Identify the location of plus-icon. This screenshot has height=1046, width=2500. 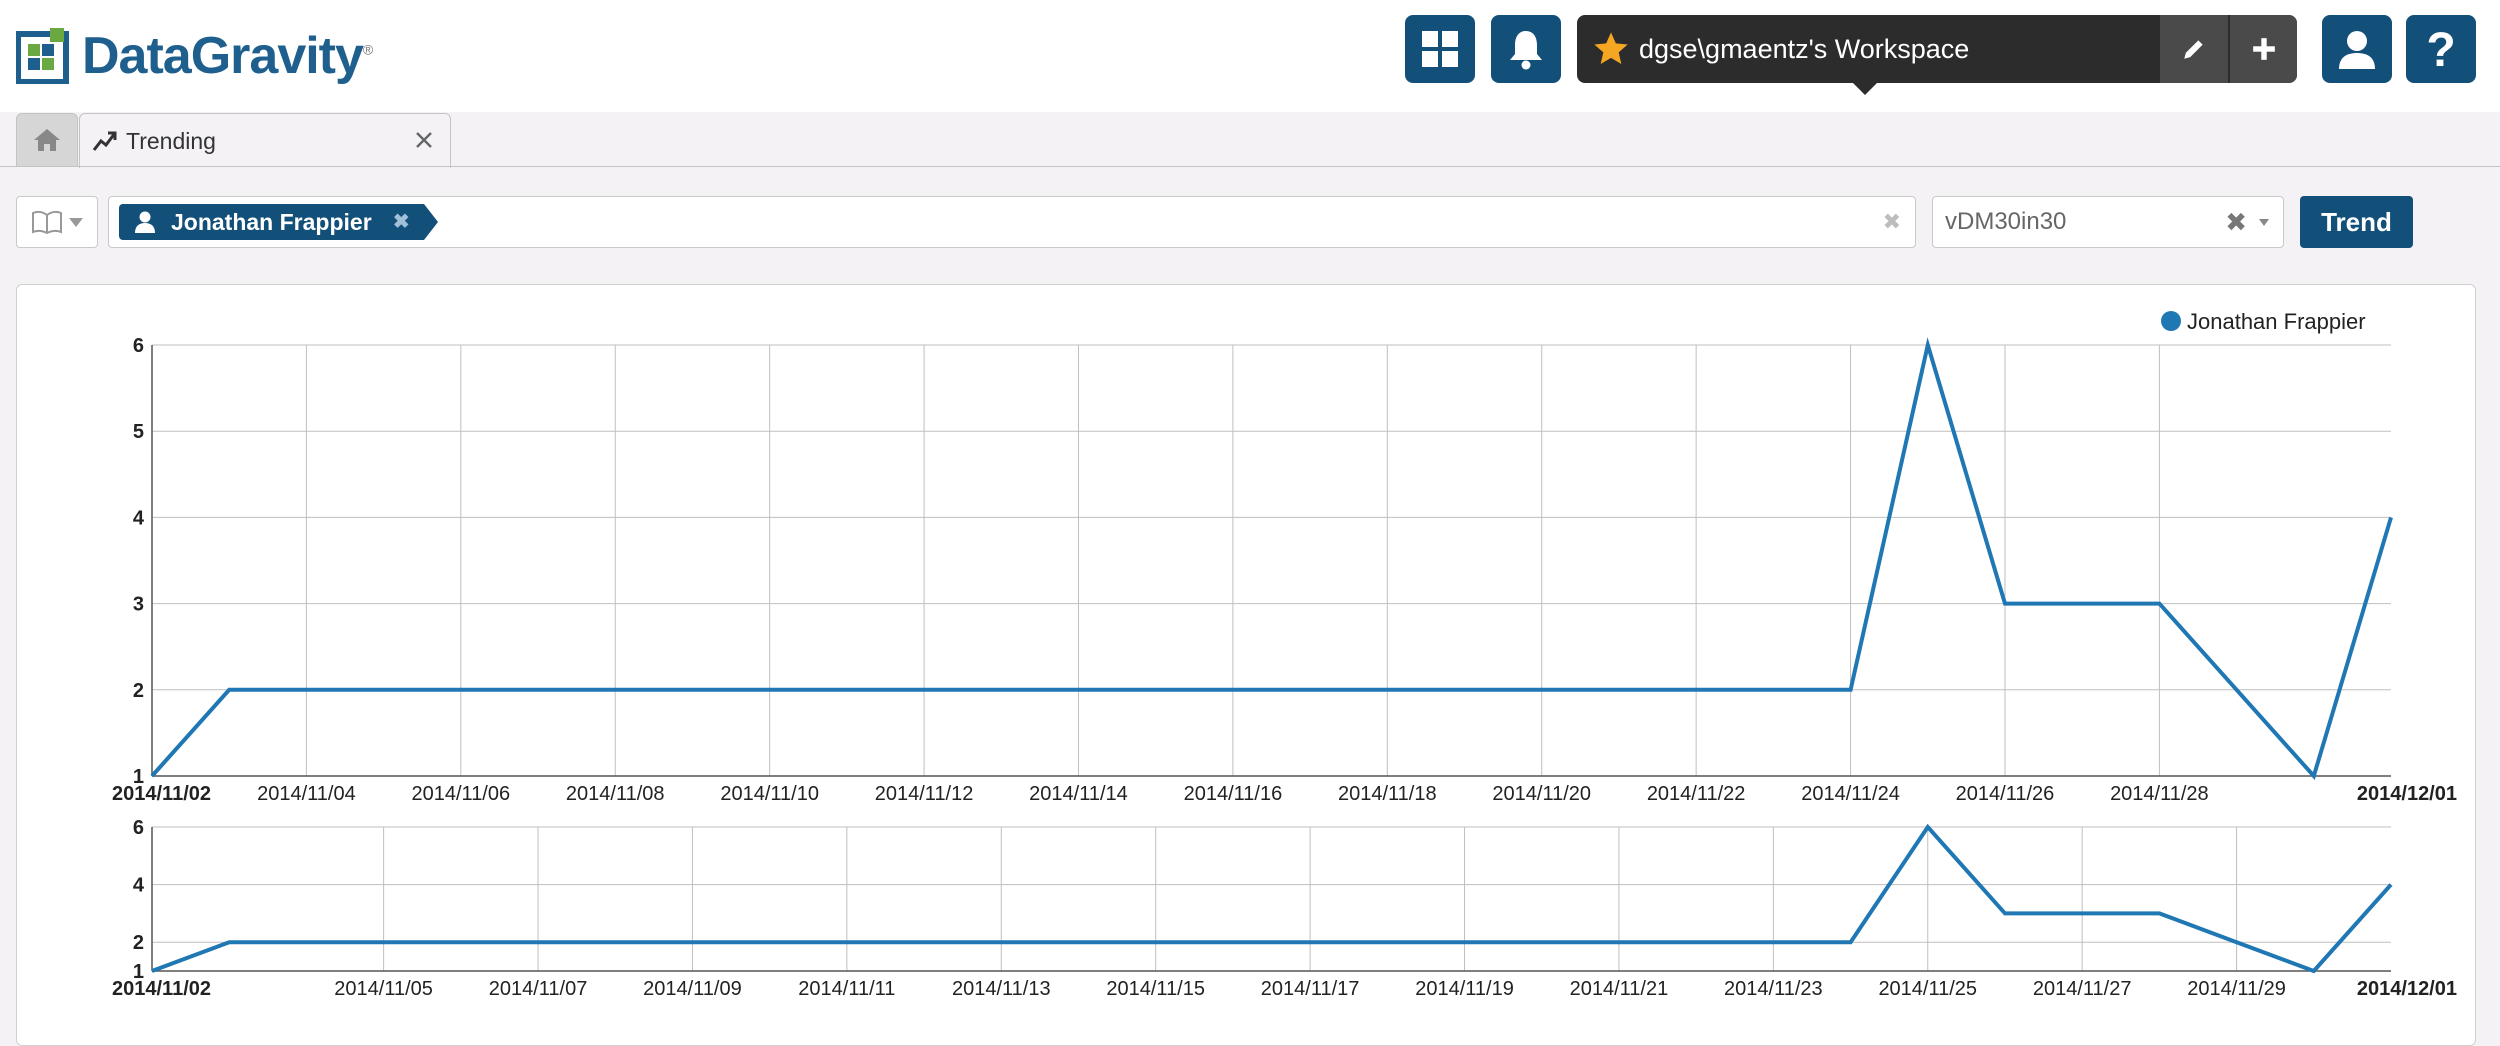
(2263, 49).